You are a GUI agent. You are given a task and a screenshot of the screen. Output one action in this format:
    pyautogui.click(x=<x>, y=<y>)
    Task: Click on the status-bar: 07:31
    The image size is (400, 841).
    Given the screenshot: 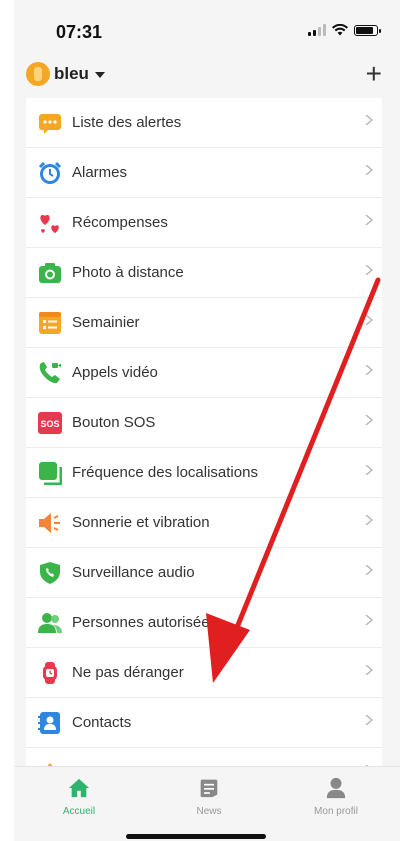 What is the action you would take?
    pyautogui.click(x=207, y=29)
    